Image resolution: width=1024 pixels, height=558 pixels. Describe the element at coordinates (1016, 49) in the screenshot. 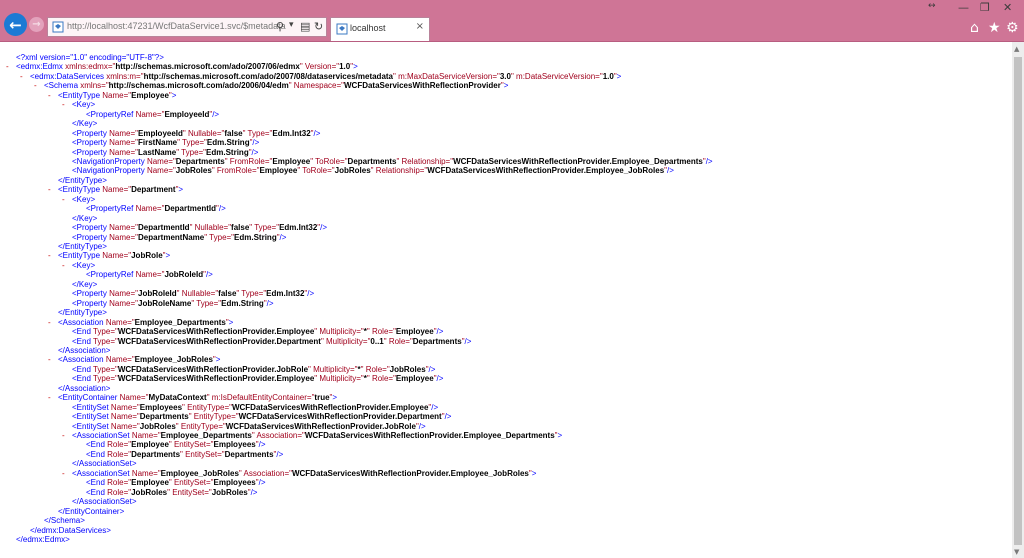

I see `scroll-up-icon: ▲` at that location.